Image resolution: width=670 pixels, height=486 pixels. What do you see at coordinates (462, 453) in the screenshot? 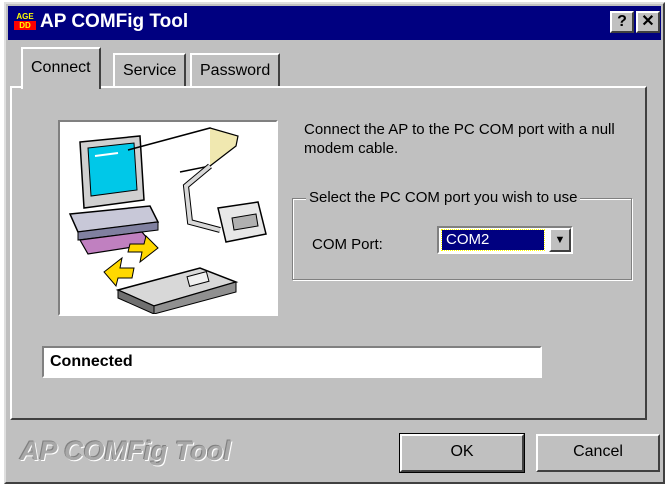
I see `ok-button: OK` at bounding box center [462, 453].